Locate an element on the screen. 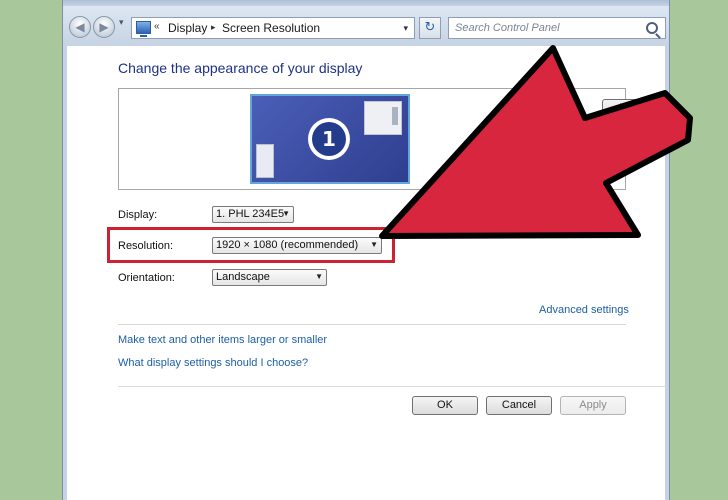  apply-button: Apply is located at coordinates (593, 405).